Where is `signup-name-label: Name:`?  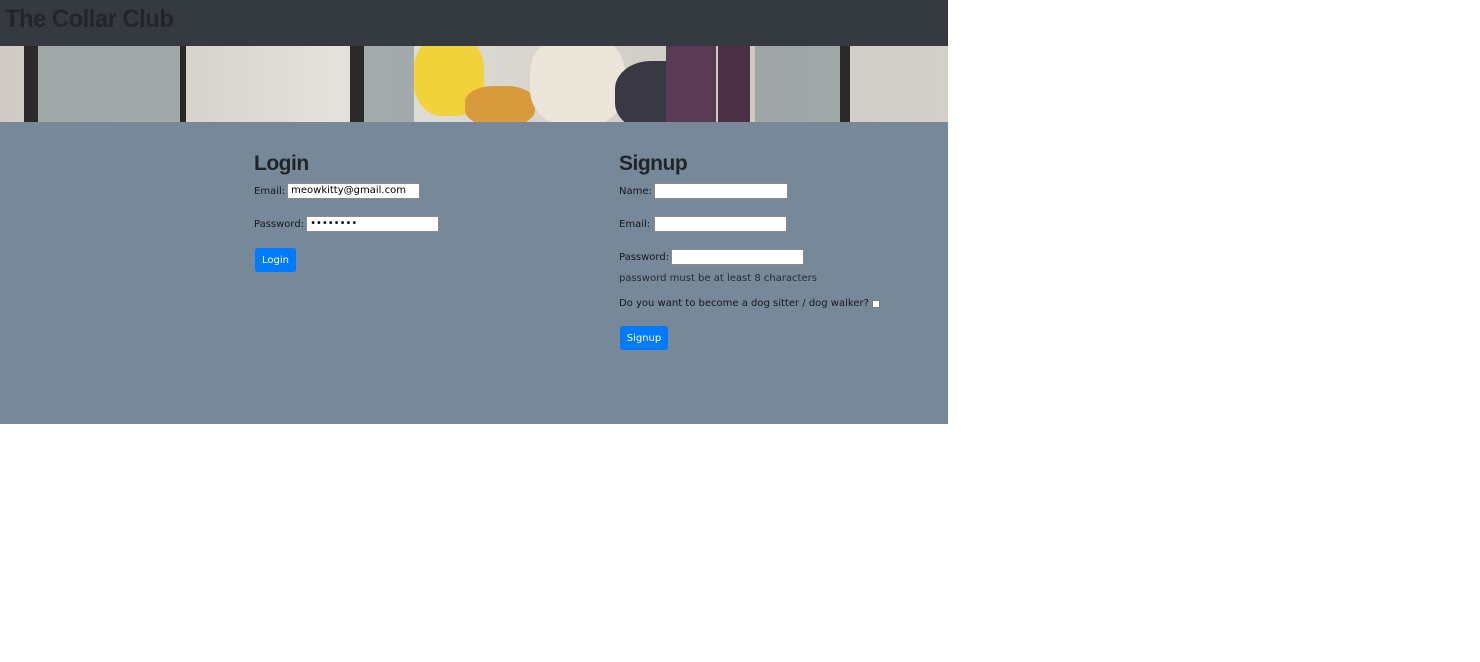
signup-name-label: Name: is located at coordinates (635, 191).